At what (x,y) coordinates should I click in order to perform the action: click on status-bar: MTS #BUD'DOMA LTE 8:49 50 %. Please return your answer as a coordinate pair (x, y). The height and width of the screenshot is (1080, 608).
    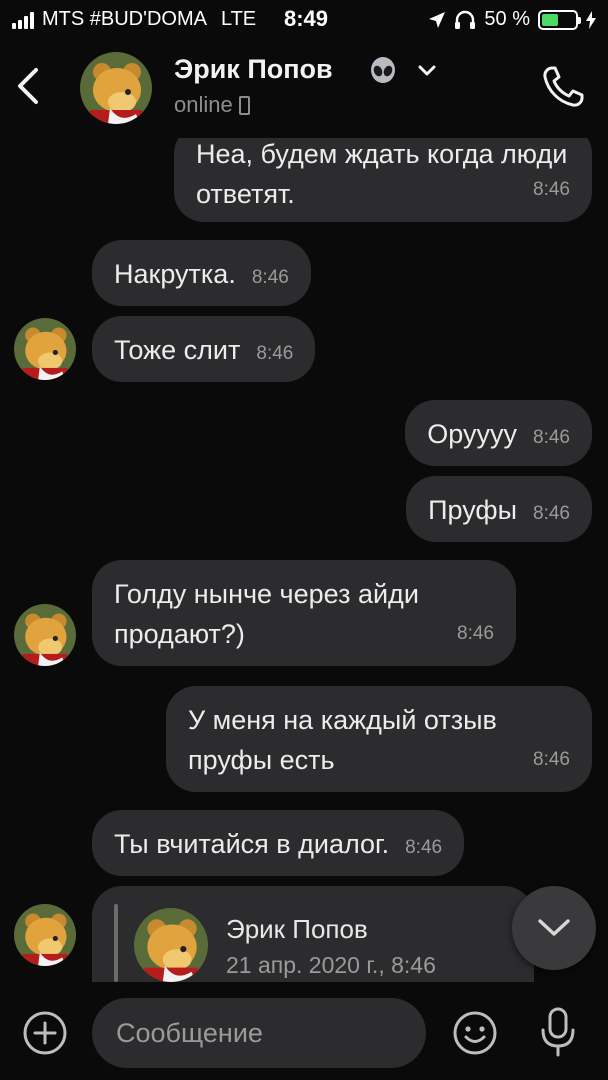
    Looking at the image, I should click on (304, 20).